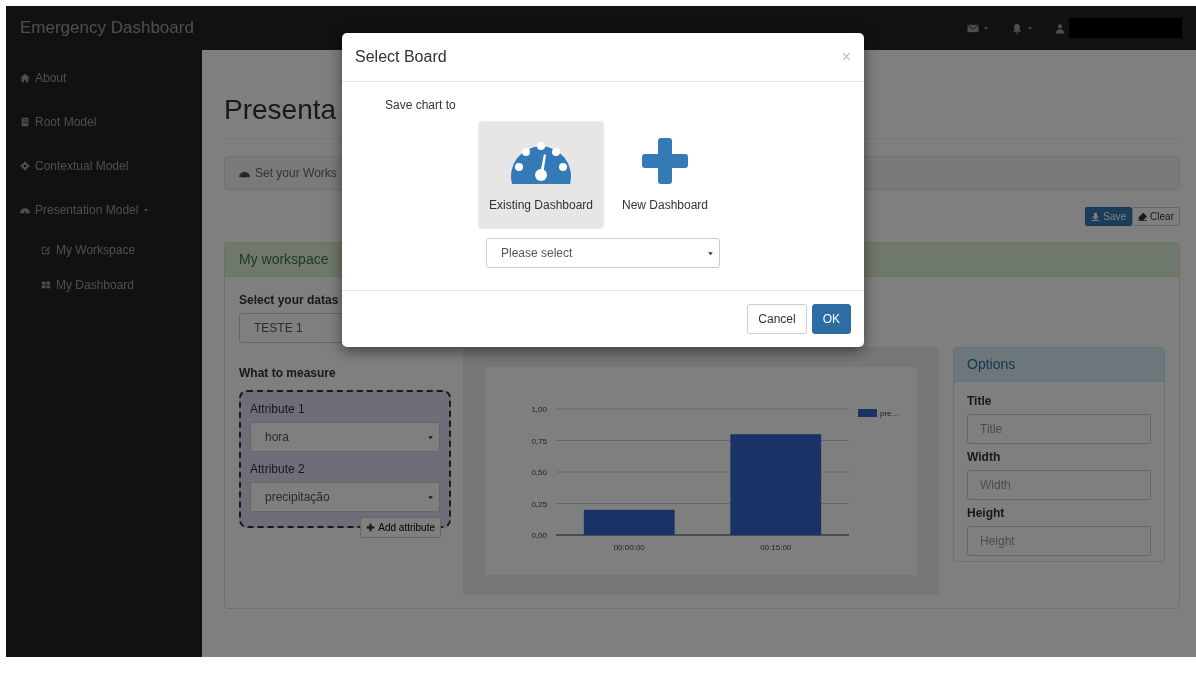 Image resolution: width=1196 pixels, height=677 pixels. What do you see at coordinates (776, 547) in the screenshot?
I see `axis-category-label: 00:15:00` at bounding box center [776, 547].